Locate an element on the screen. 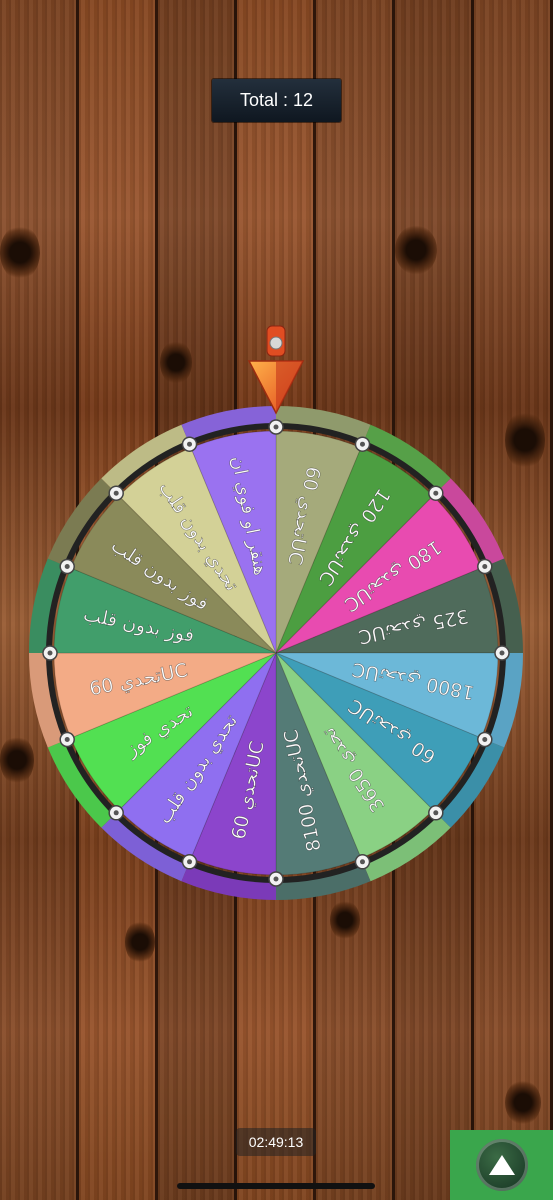 Image resolution: width=553 pixels, height=1200 pixels. triangle-up-icon is located at coordinates (501, 1165).